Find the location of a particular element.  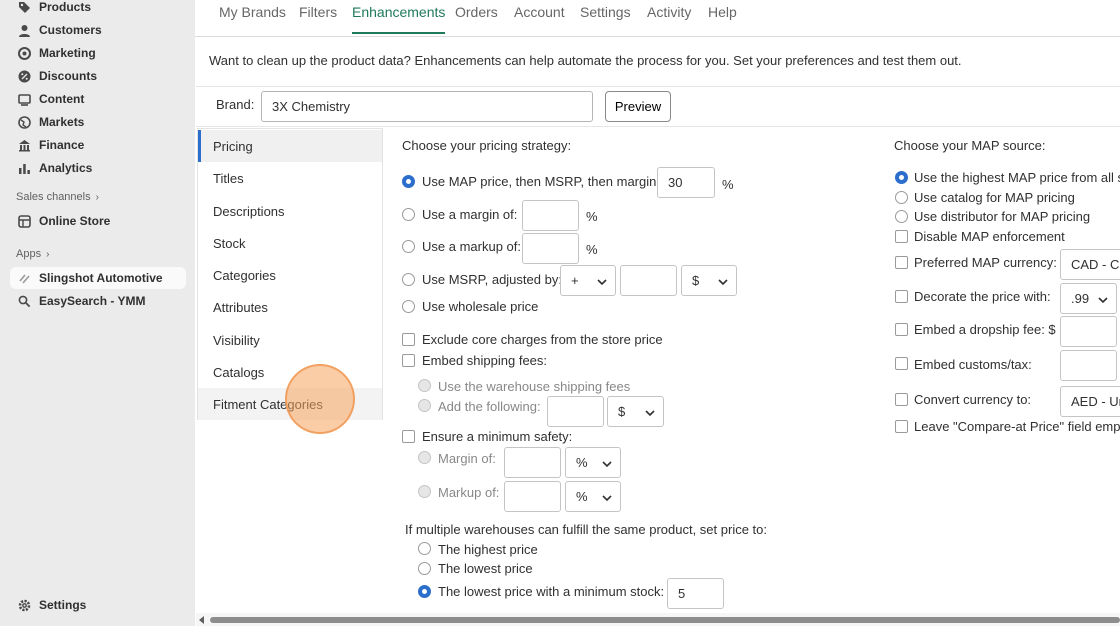

percent-unit: % is located at coordinates (728, 184).